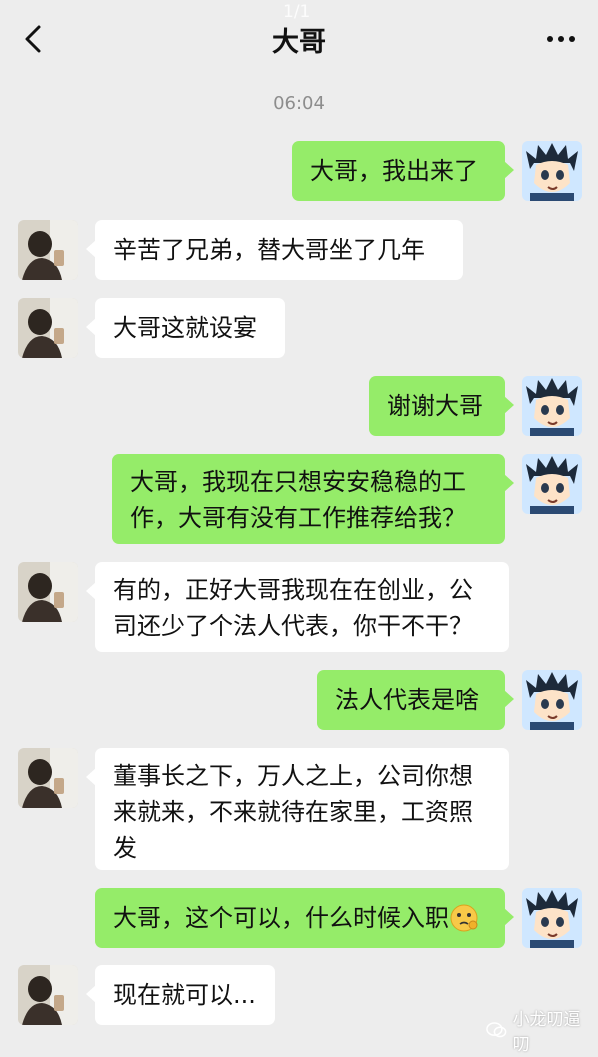  What do you see at coordinates (297, 12) in the screenshot?
I see `page-indicator: 1/1` at bounding box center [297, 12].